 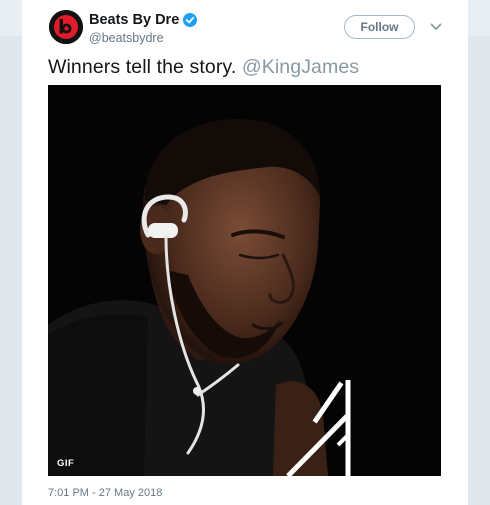 What do you see at coordinates (190, 20) in the screenshot?
I see `verified-badge-icon` at bounding box center [190, 20].